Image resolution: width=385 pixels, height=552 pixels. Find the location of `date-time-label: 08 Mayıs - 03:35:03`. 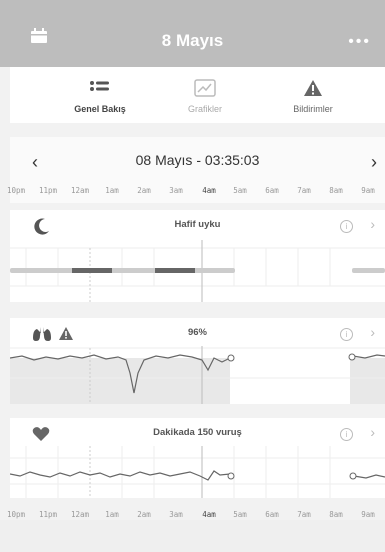

date-time-label: 08 Mayıs - 03:35:03 is located at coordinates (197, 160).